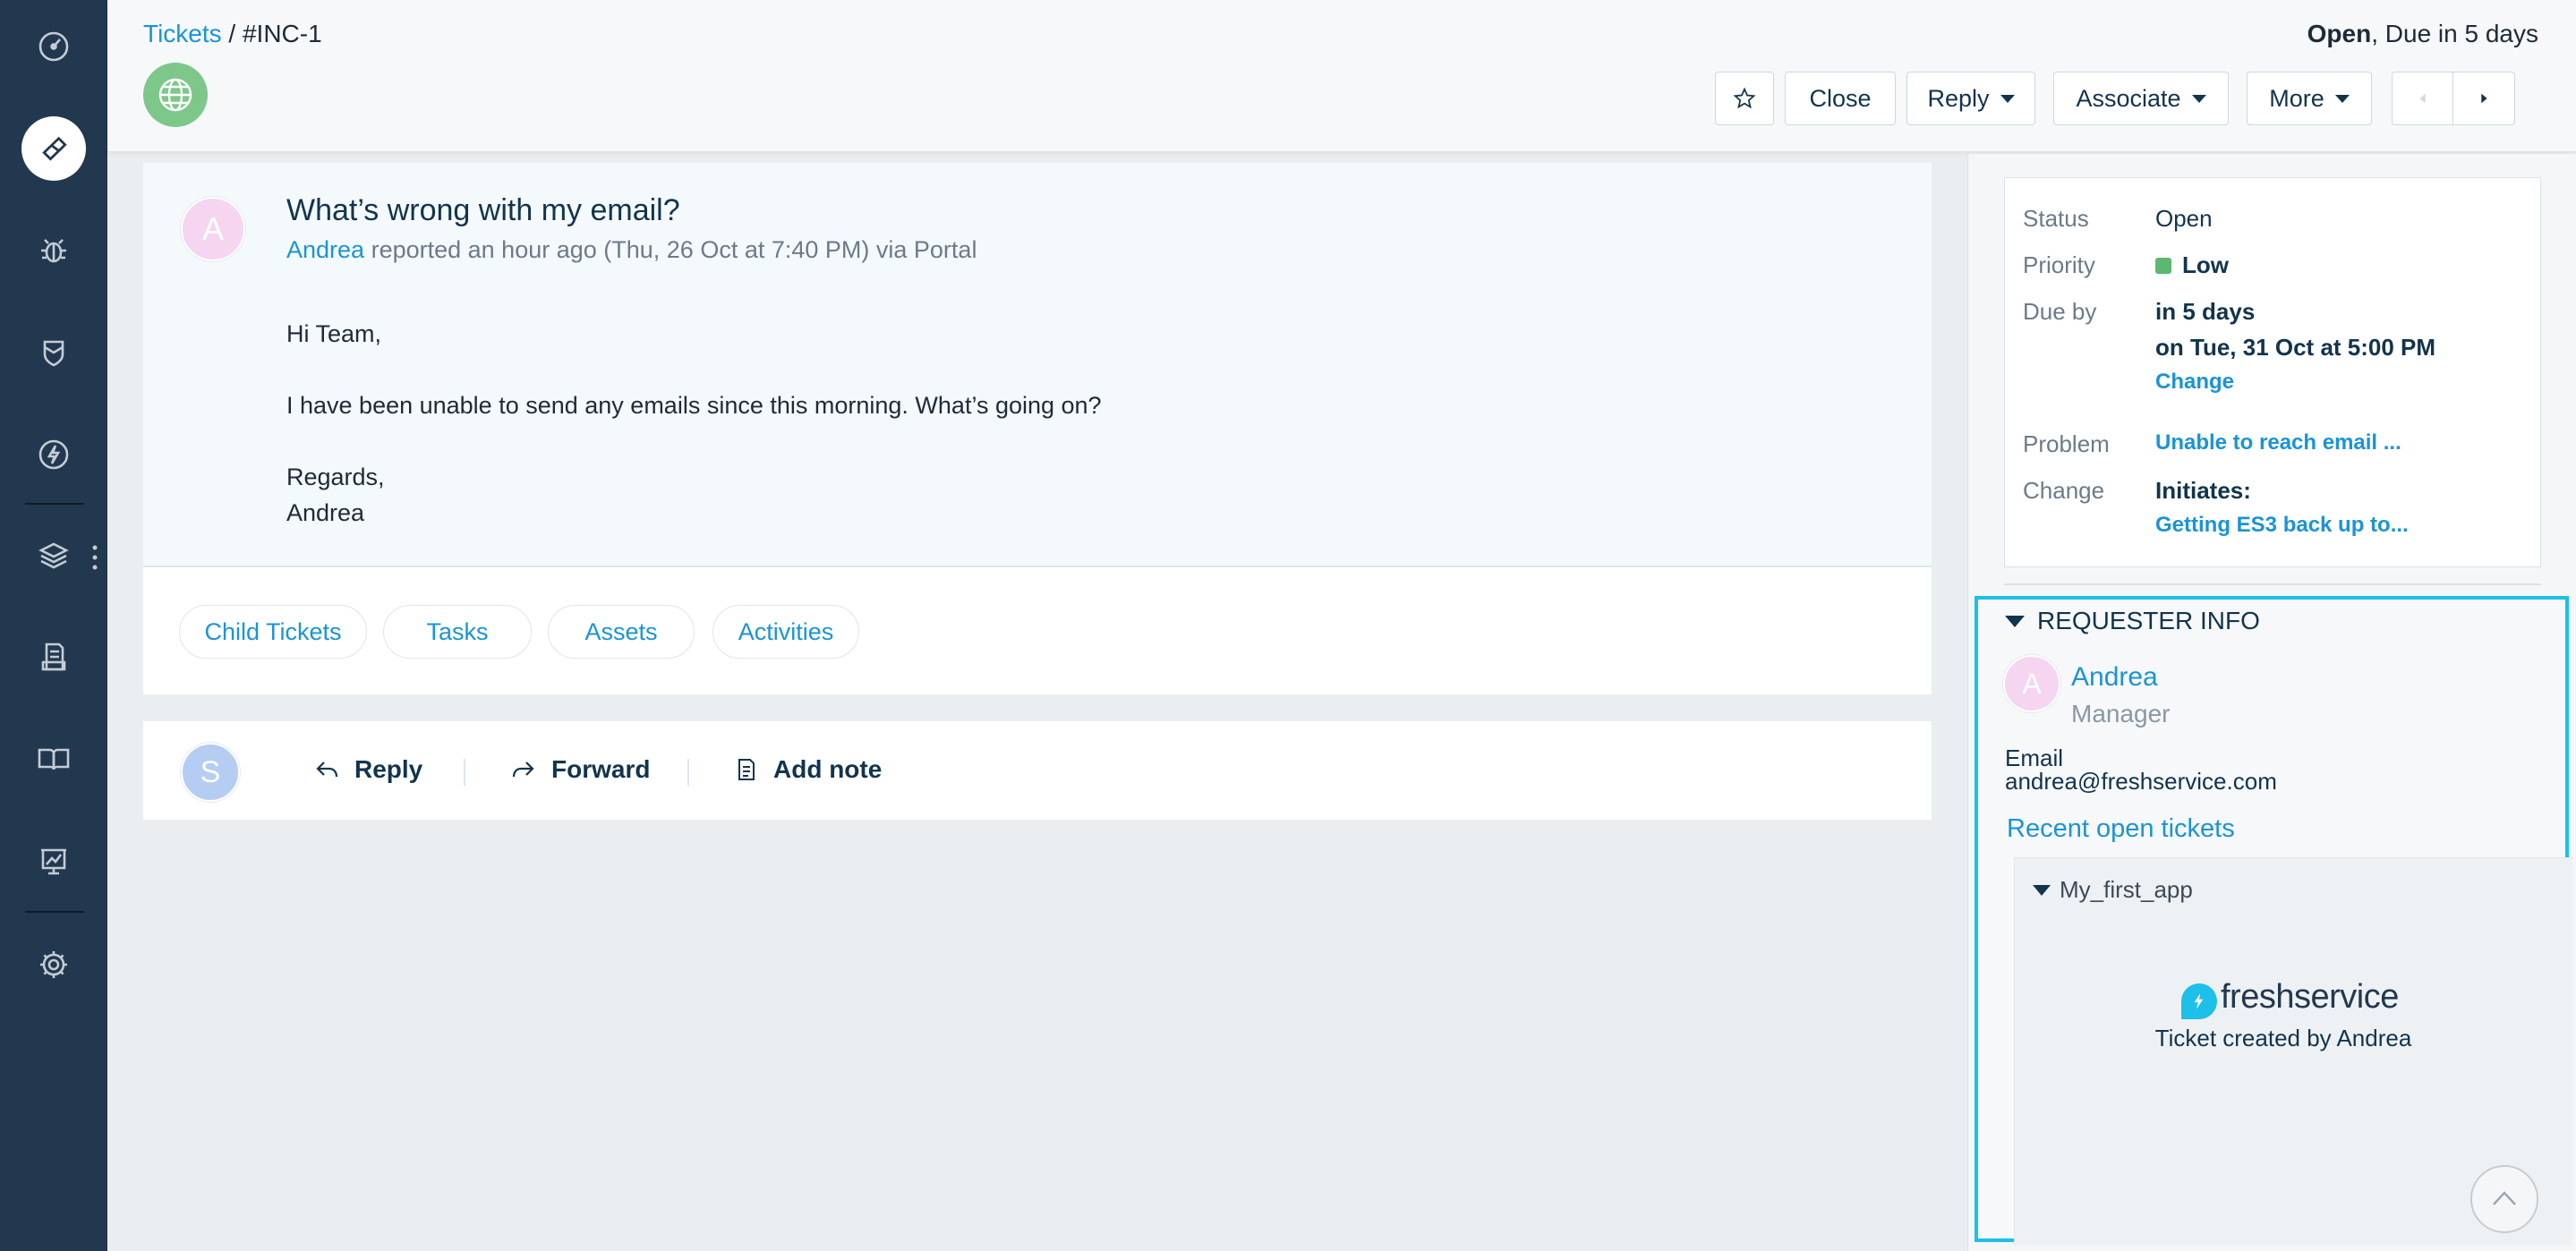 The image size is (2576, 1251). What do you see at coordinates (2194, 382) in the screenshot?
I see `due-change-link: Change` at bounding box center [2194, 382].